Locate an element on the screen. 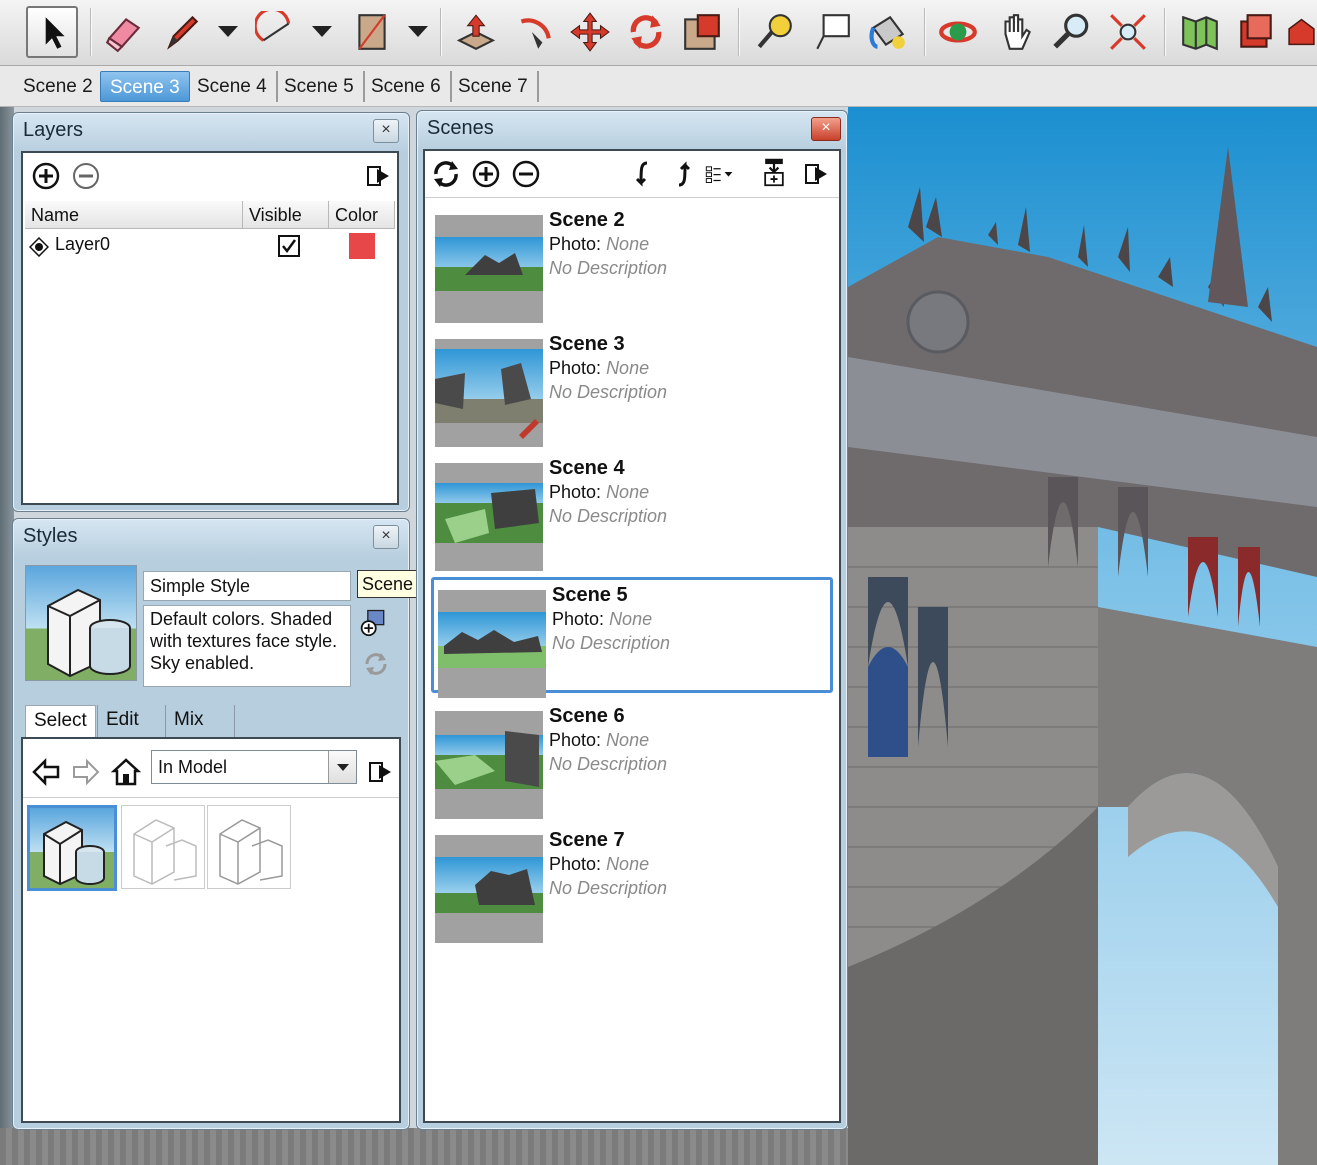 This screenshot has height=1165, width=1317. create-style-button is located at coordinates (376, 624).